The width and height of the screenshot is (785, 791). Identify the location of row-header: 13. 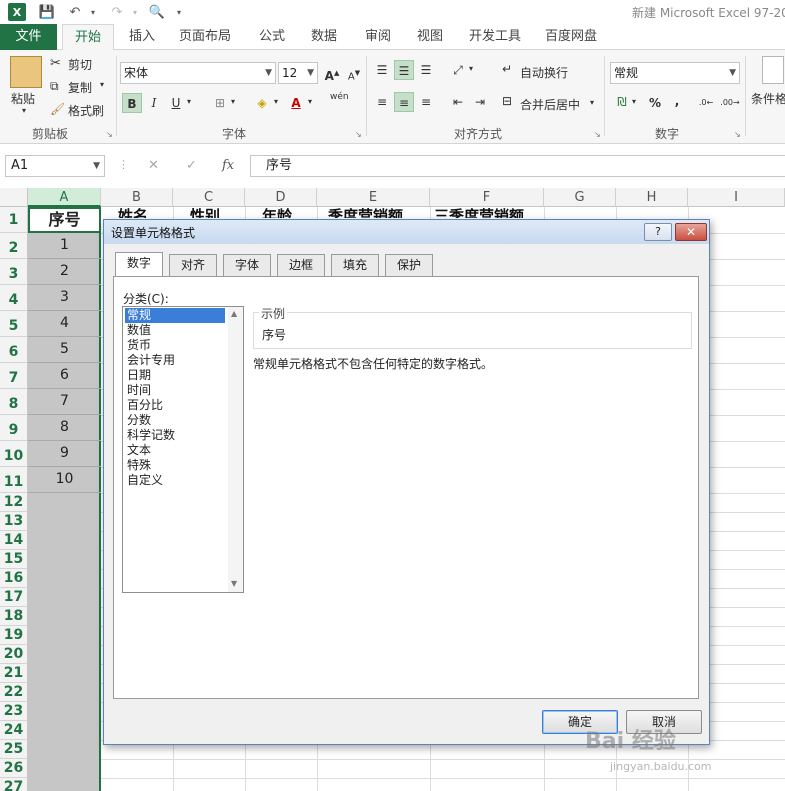
(14, 521).